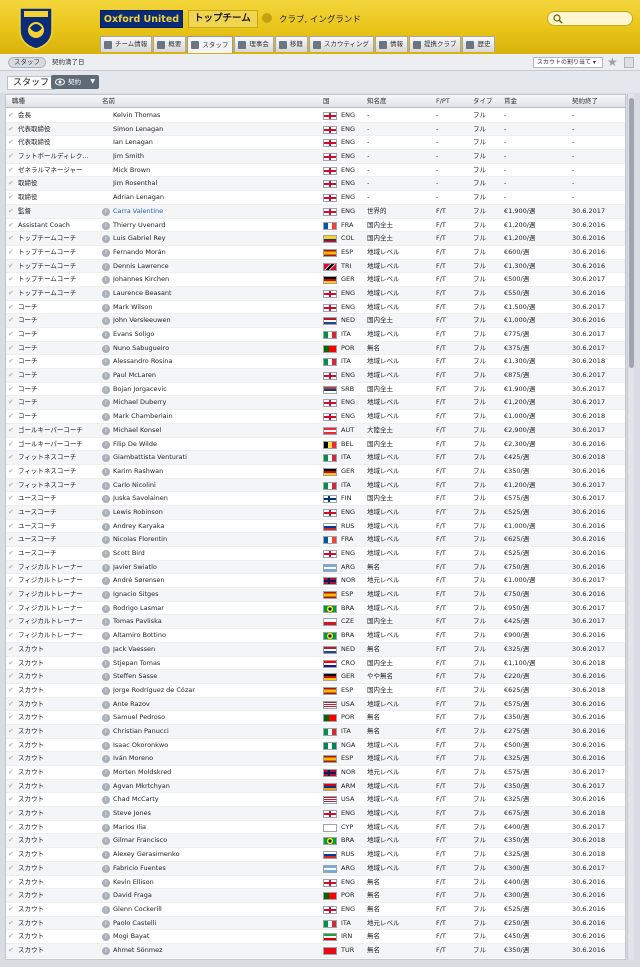  What do you see at coordinates (291, 44) in the screenshot?
I see `tab-transfers: 移籍` at bounding box center [291, 44].